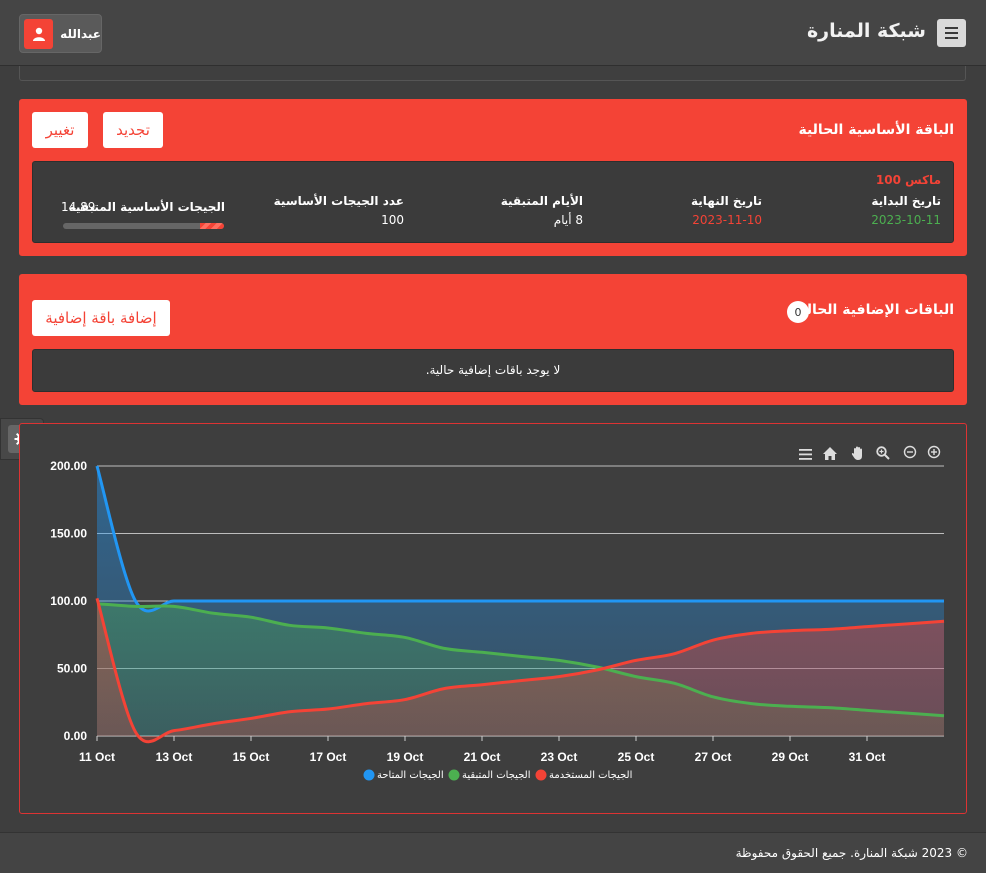 The height and width of the screenshot is (873, 986). Describe the element at coordinates (133, 130) in the screenshot. I see `renew-button: تجديد` at that location.